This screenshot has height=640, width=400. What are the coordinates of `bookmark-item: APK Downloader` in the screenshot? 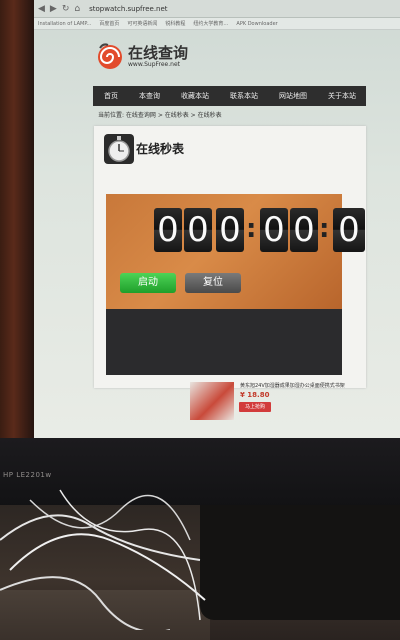 It's located at (256, 24).